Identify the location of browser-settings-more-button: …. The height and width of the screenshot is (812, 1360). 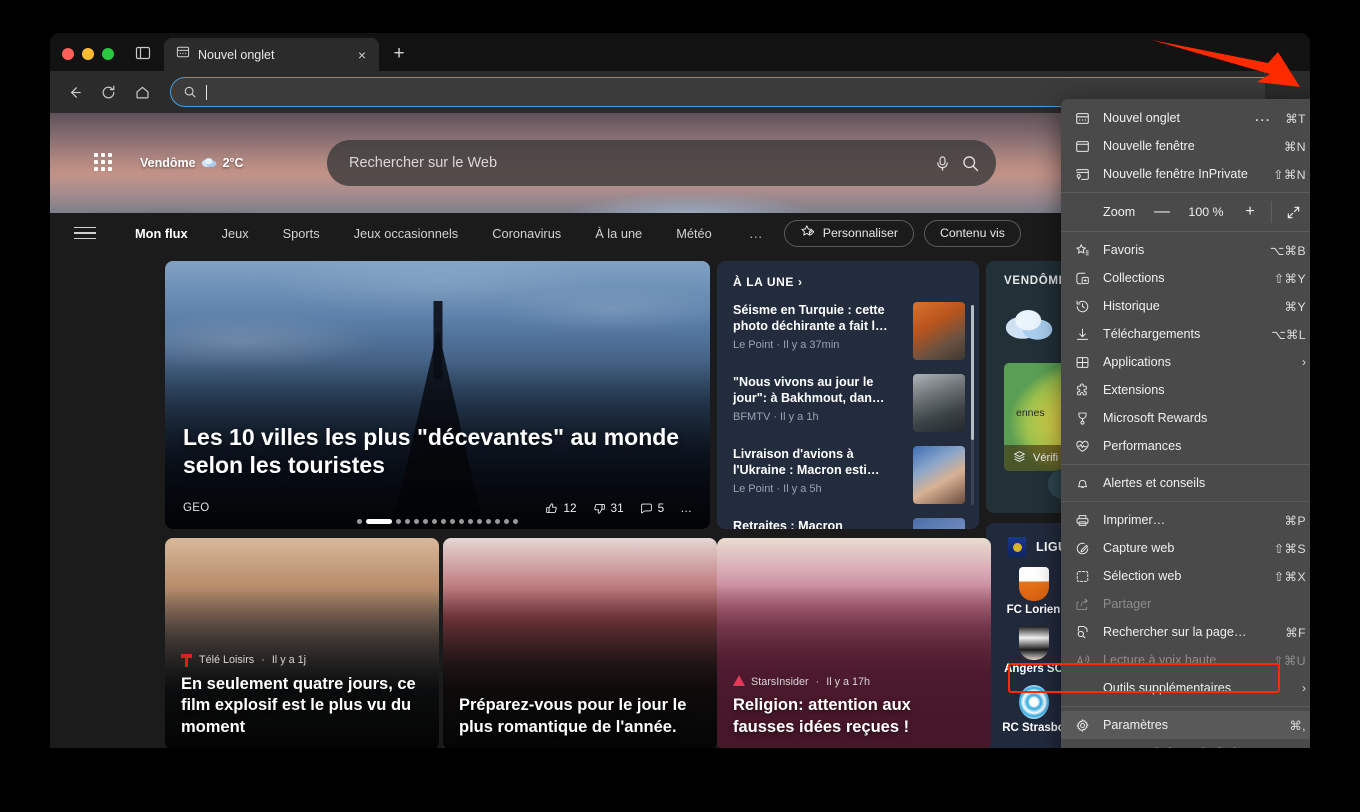
(1263, 116).